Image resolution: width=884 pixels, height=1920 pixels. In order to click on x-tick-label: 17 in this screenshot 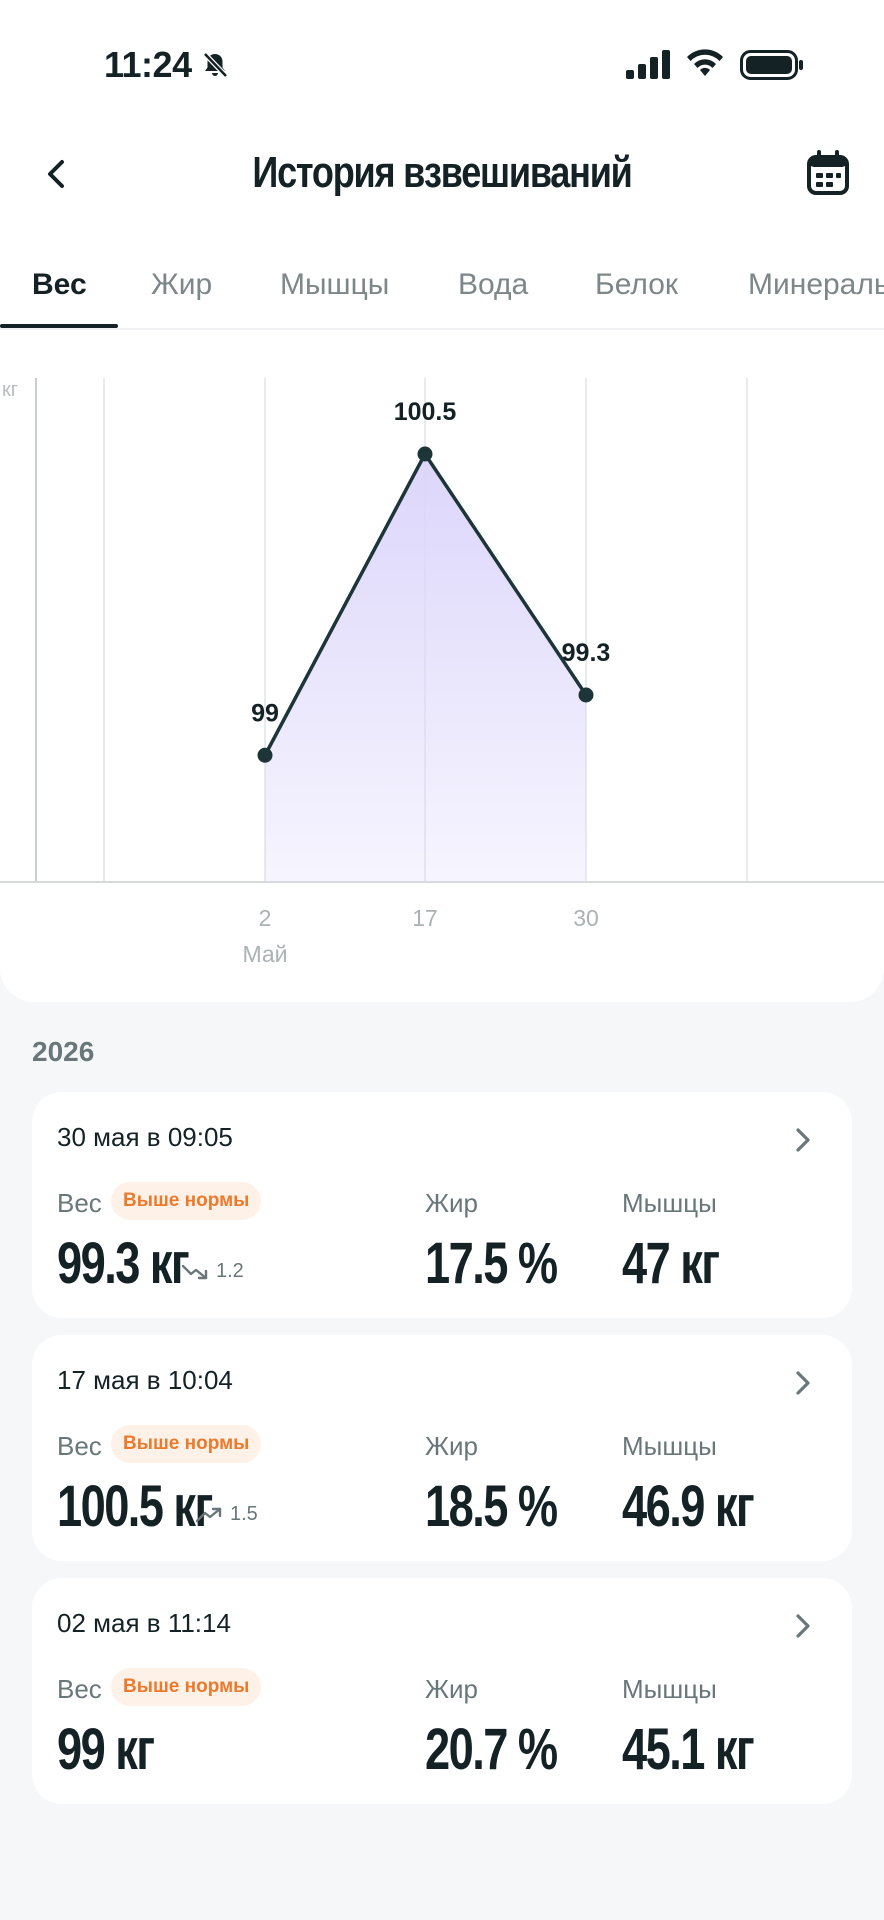, I will do `click(425, 918)`.